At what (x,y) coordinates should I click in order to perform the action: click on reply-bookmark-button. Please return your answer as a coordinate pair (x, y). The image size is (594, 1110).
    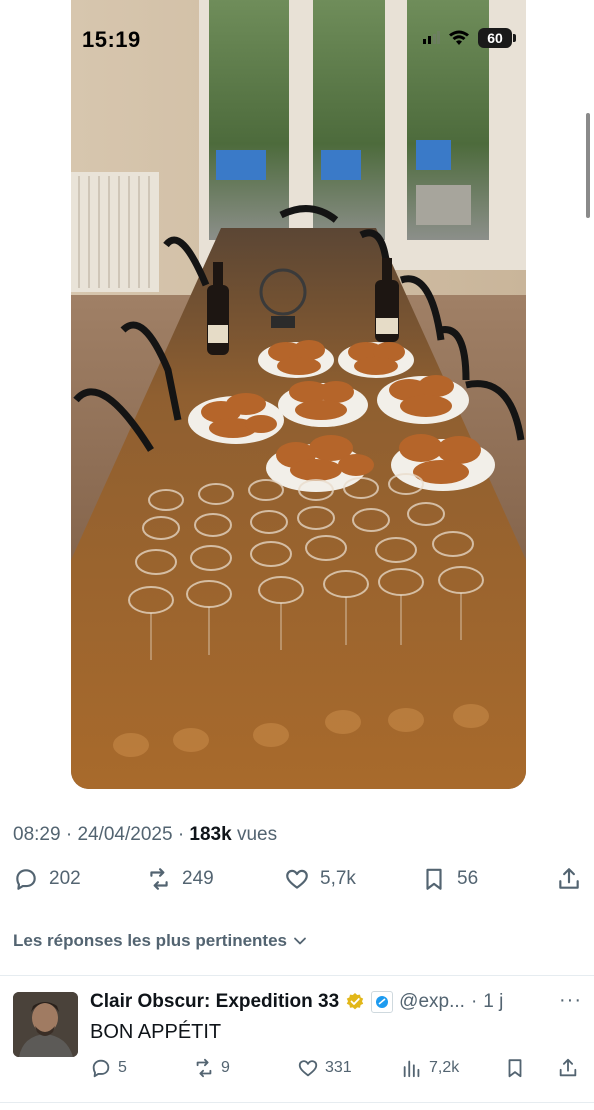
    Looking at the image, I should click on (515, 1068).